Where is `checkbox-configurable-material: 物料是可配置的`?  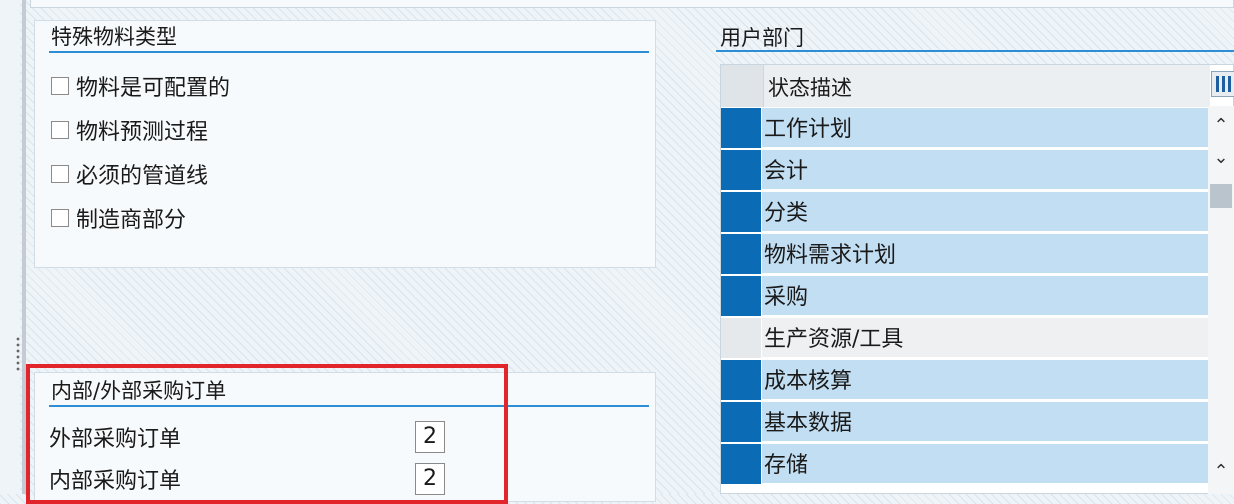
checkbox-configurable-material: 物料是可配置的 is located at coordinates (140, 86).